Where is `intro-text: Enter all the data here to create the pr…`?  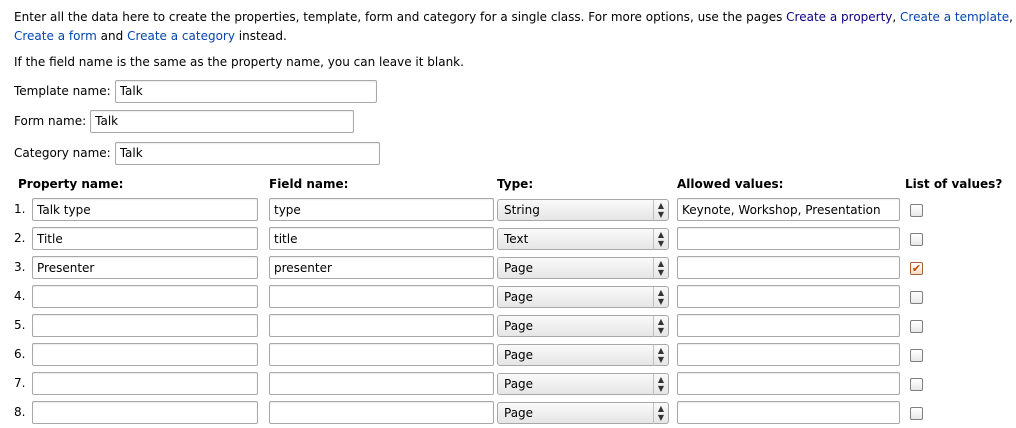
intro-text: Enter all the data here to create the pr… is located at coordinates (514, 27).